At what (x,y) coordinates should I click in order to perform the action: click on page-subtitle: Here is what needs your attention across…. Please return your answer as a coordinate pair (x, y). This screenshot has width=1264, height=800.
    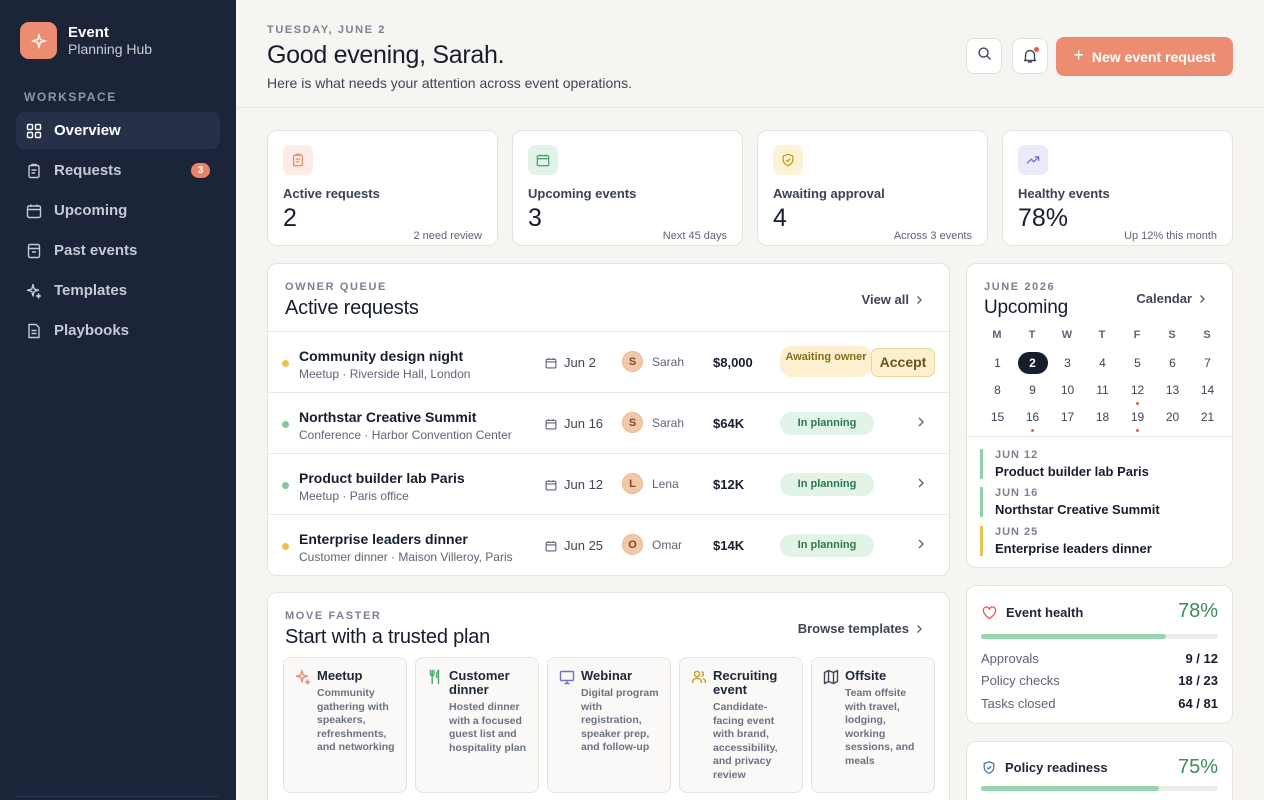
    Looking at the image, I should click on (449, 83).